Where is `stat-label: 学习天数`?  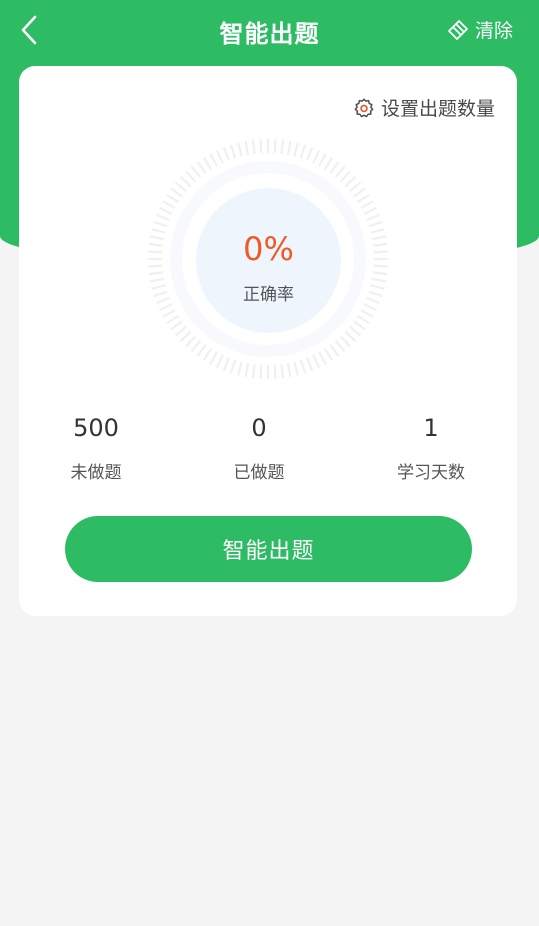 stat-label: 学习天数 is located at coordinates (431, 473).